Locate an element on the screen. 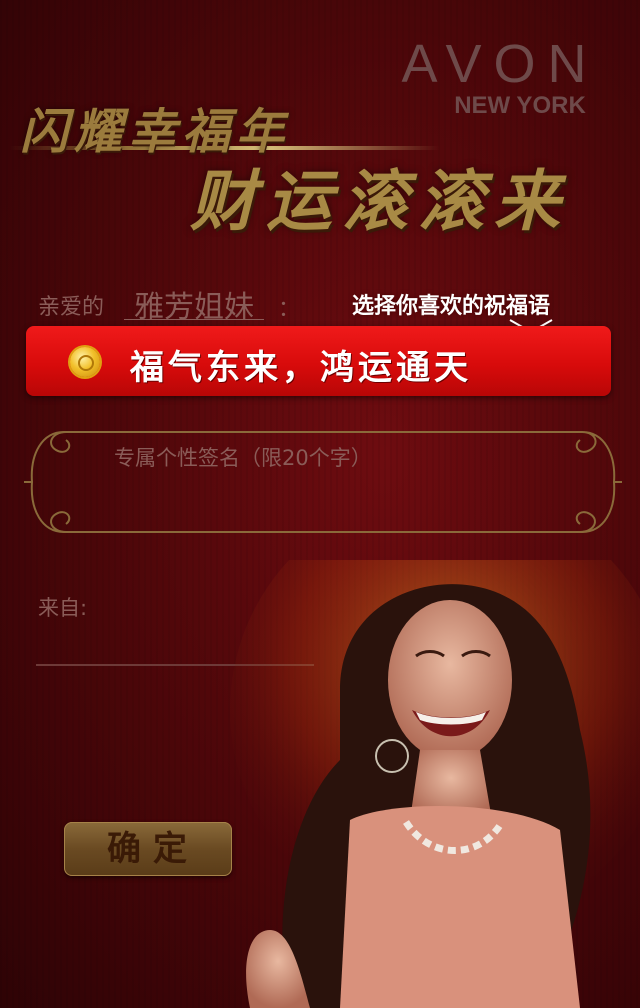 This screenshot has height=1008, width=640. blessing-selected-text: 福气东来，鸿运通天 is located at coordinates (301, 368).